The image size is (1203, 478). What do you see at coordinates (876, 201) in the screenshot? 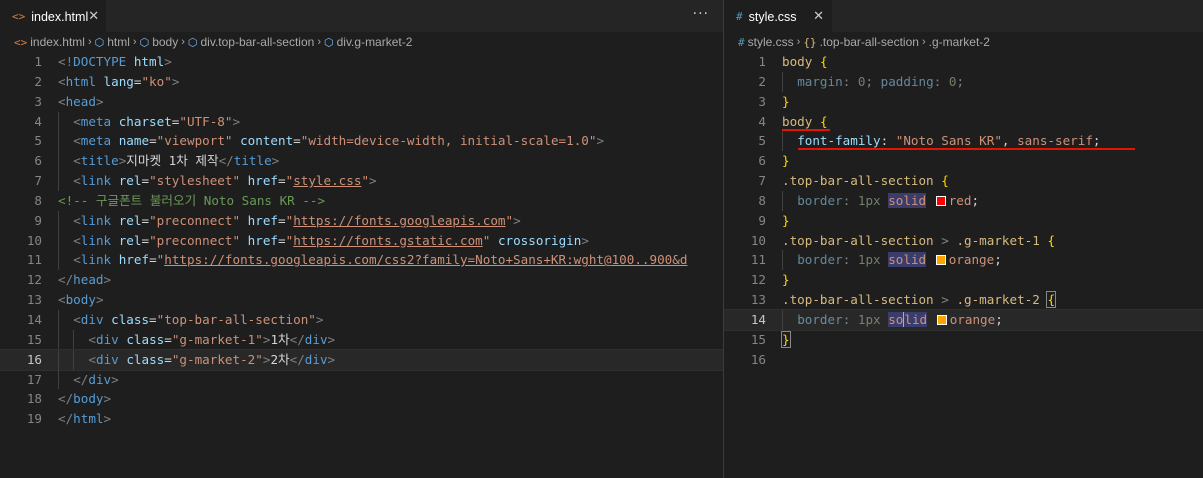
I see `code-text: border: 1px solid red;` at bounding box center [876, 201].